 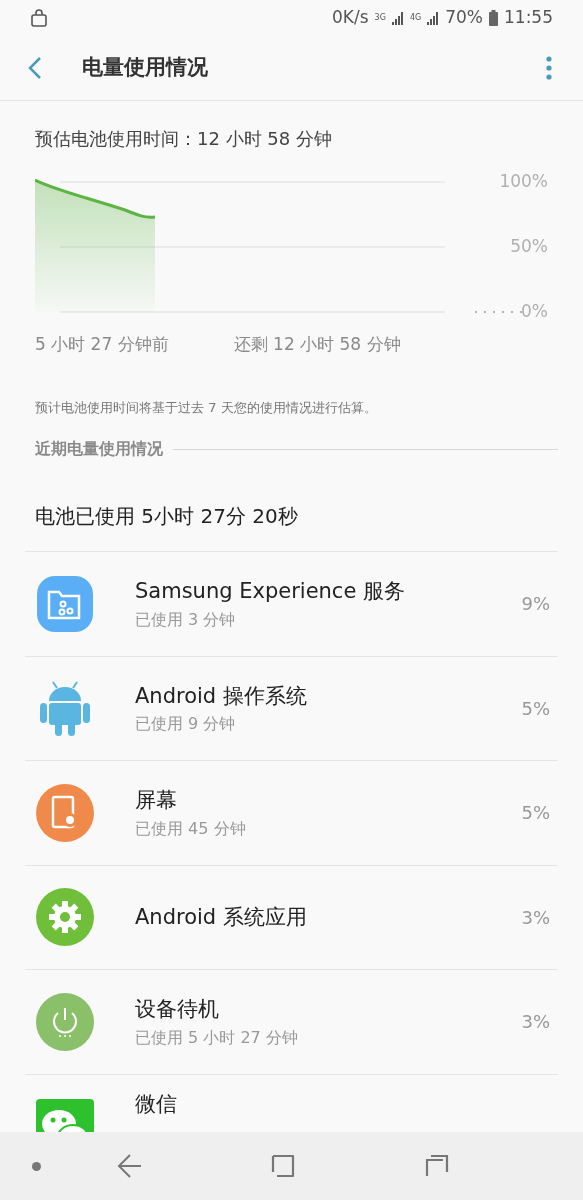 What do you see at coordinates (65, 812) in the screenshot?
I see `phone-brightness-icon` at bounding box center [65, 812].